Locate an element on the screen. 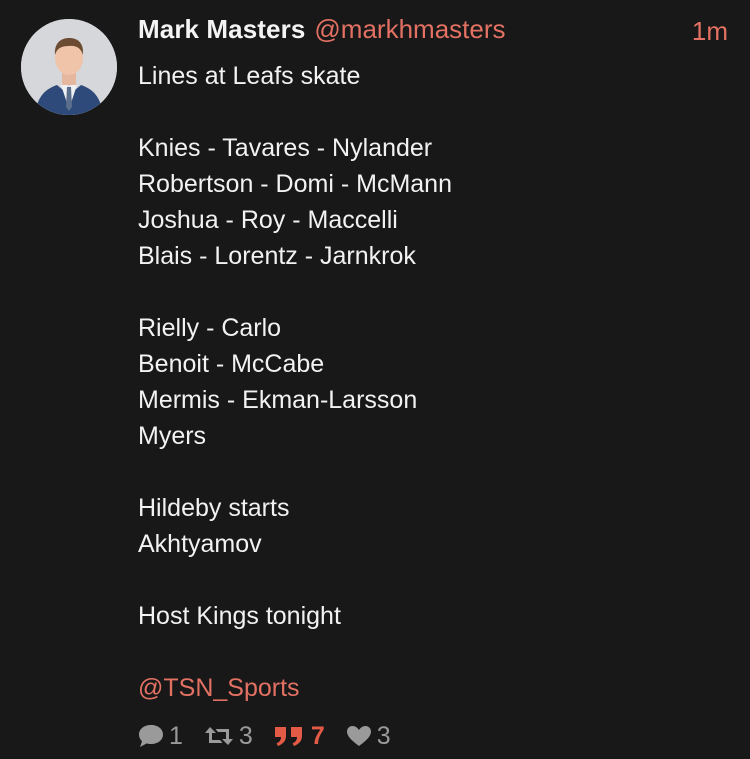 This screenshot has height=759, width=750. person-avatar-icon is located at coordinates (69, 67).